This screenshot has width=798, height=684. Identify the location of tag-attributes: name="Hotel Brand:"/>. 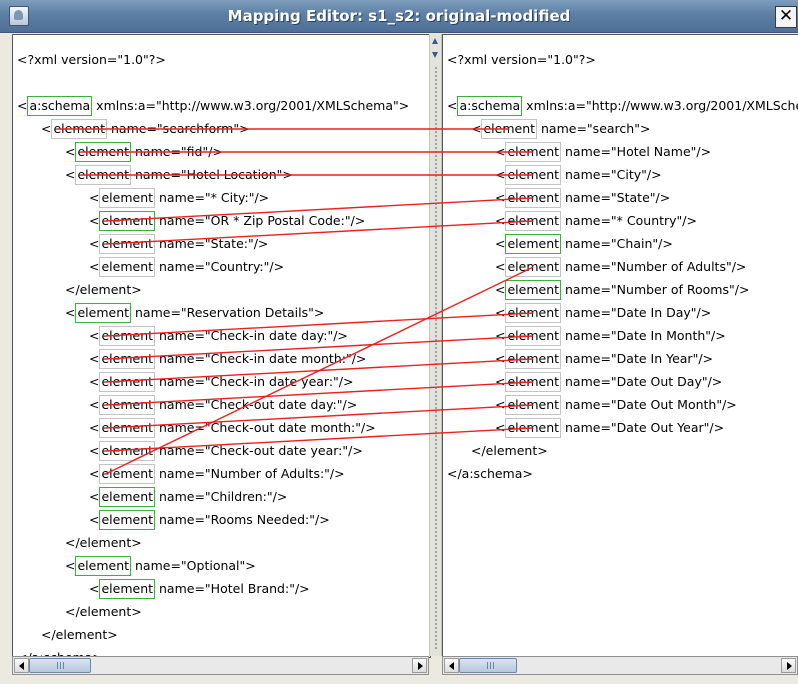
(232, 588).